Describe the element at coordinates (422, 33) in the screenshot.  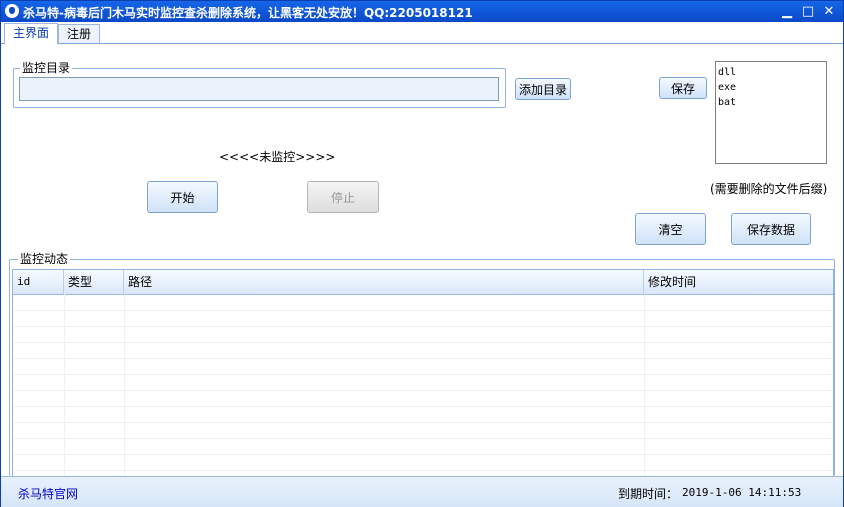
I see `tab-bar: 主界面 注册` at that location.